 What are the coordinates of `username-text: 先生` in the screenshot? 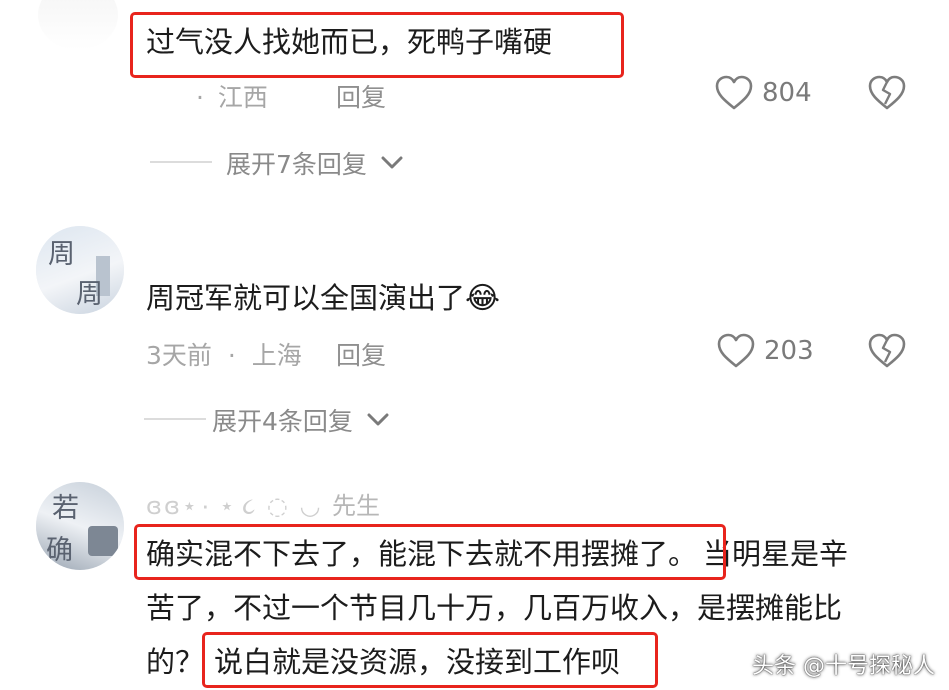 It's located at (356, 506).